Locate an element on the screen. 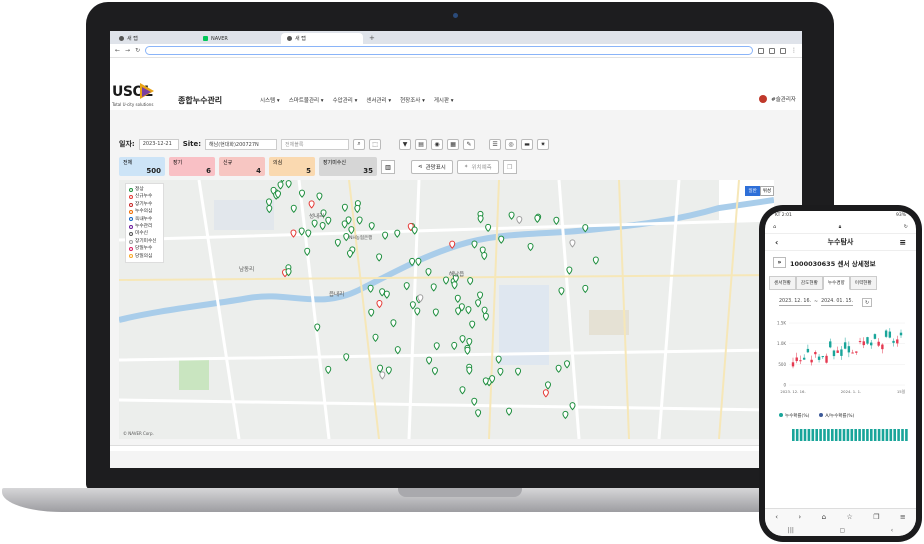 This screenshot has height=544, width=924. bookmark-icon: ☆ is located at coordinates (850, 517).